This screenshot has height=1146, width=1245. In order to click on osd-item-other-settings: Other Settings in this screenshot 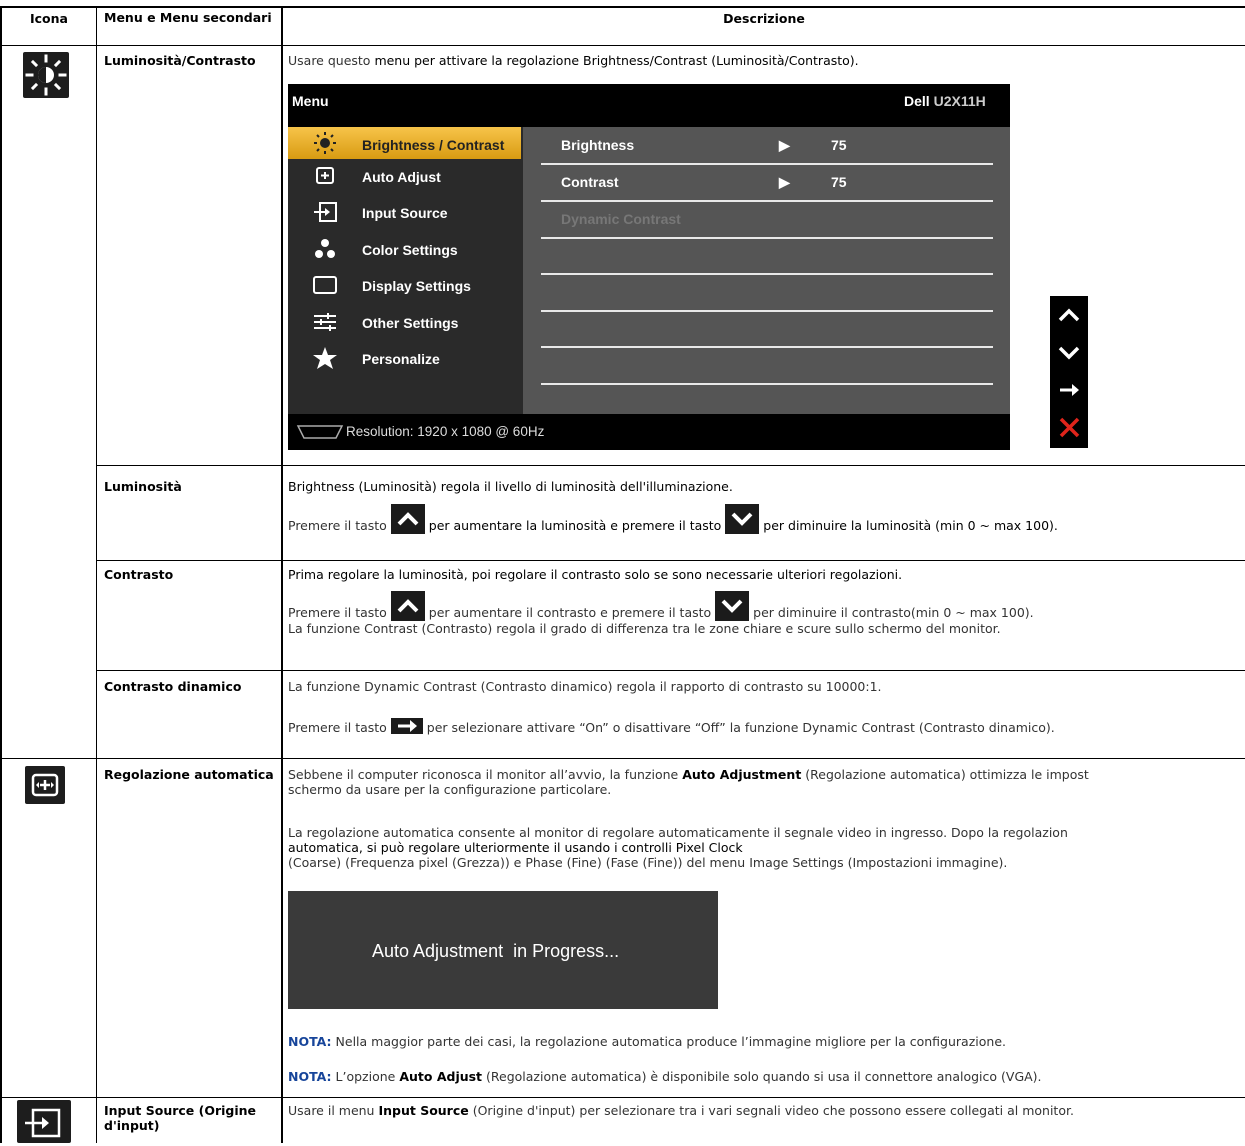, I will do `click(404, 322)`.